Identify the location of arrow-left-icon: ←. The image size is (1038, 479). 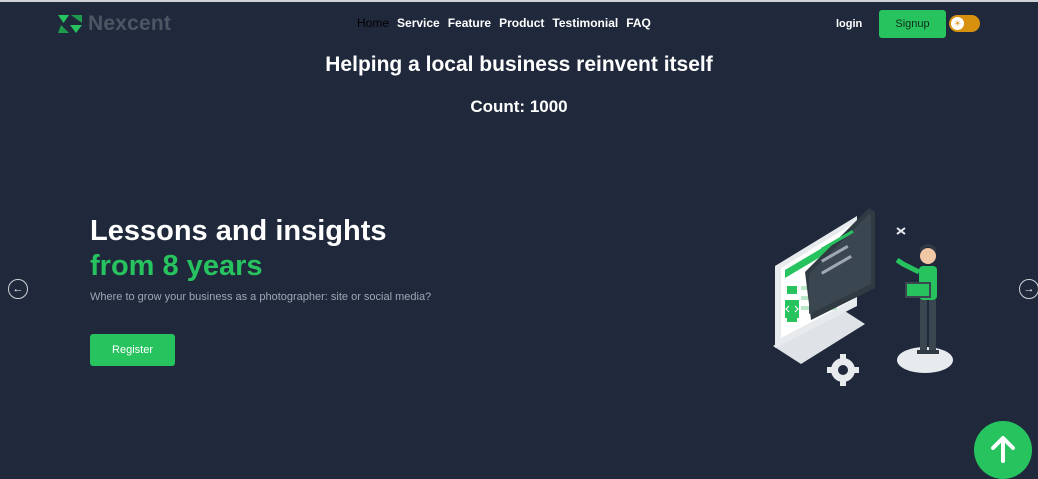
(18, 289).